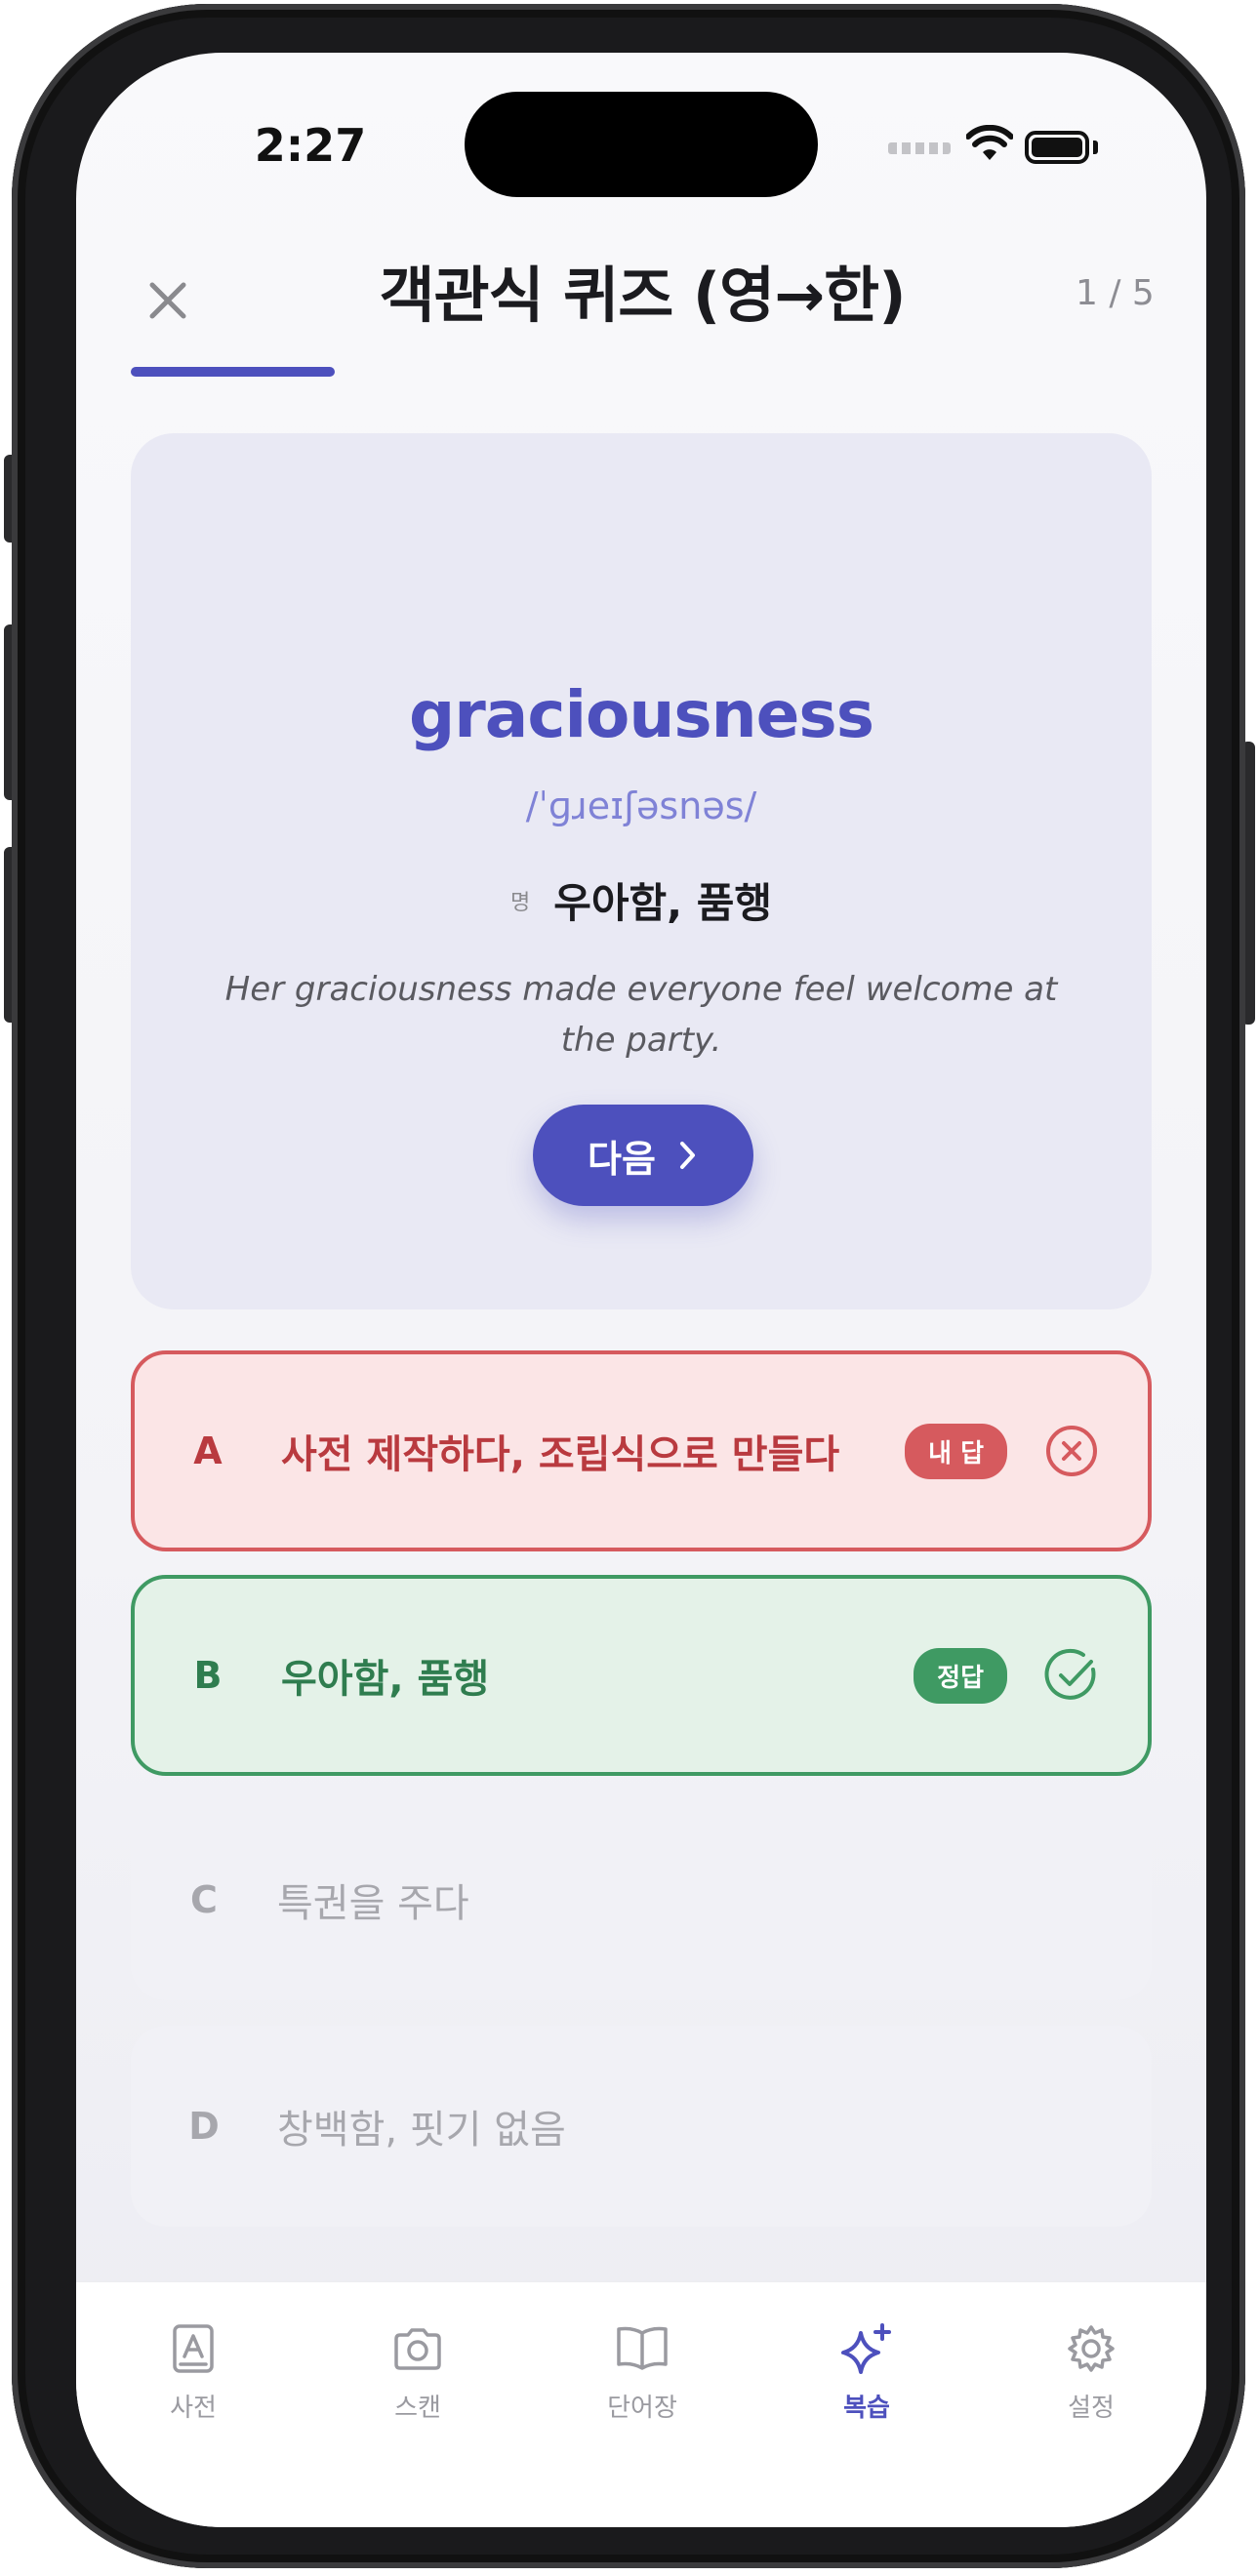  I want to click on my-answer-badge: 내 답, so click(956, 1451).